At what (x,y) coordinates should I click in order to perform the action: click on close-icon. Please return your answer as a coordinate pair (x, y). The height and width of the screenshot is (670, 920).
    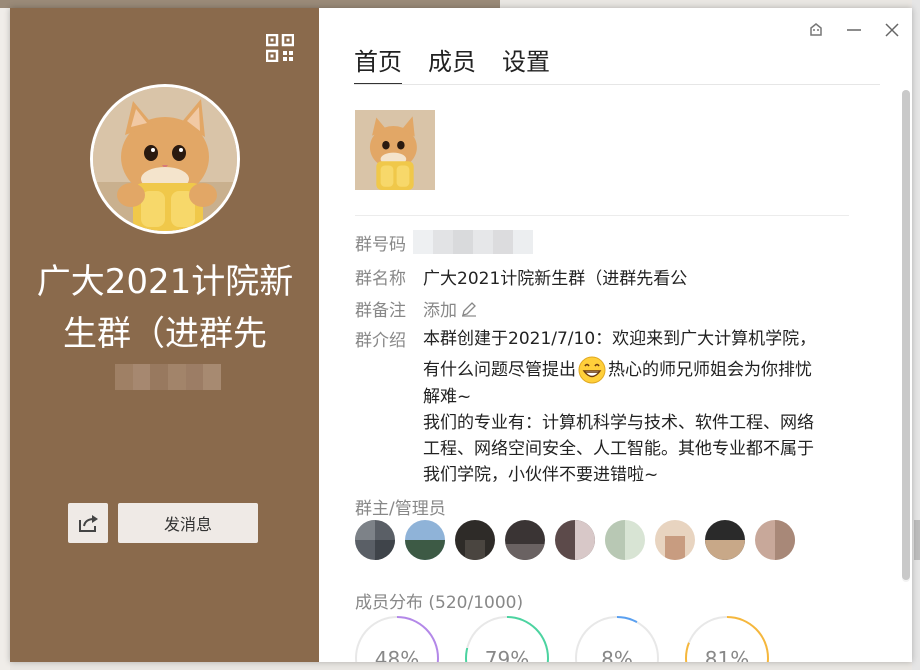
    Looking at the image, I should click on (892, 30).